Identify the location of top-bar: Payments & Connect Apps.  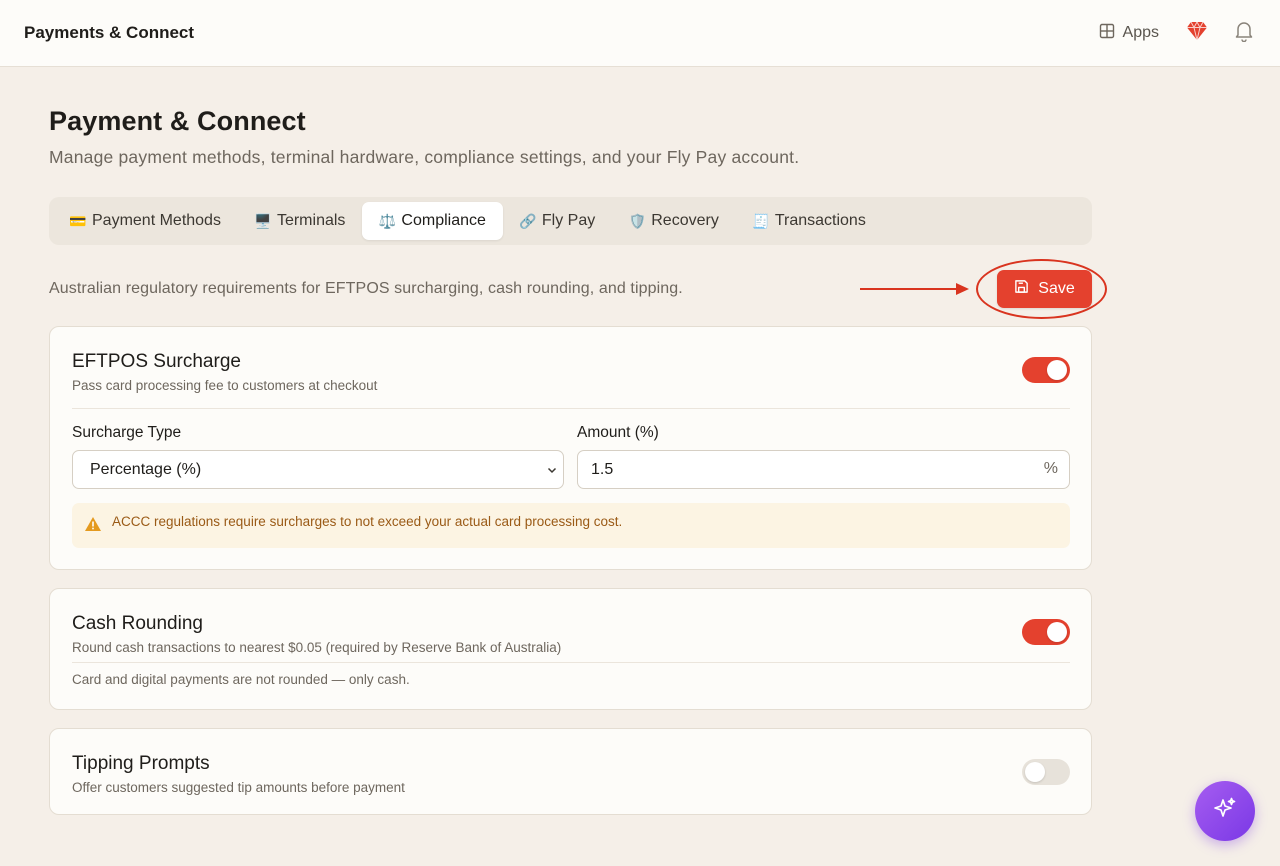
(640, 33).